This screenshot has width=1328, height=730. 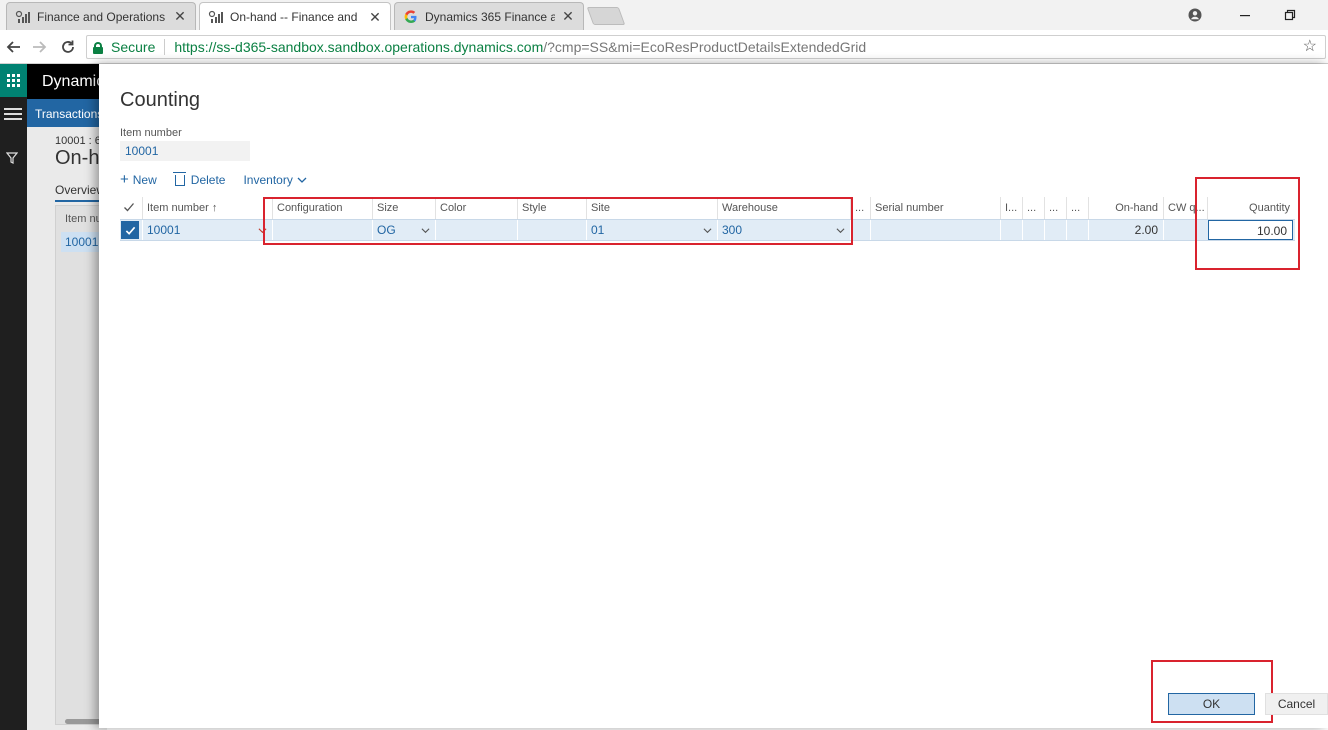 What do you see at coordinates (208, 180) in the screenshot?
I see `delete-label: Delete` at bounding box center [208, 180].